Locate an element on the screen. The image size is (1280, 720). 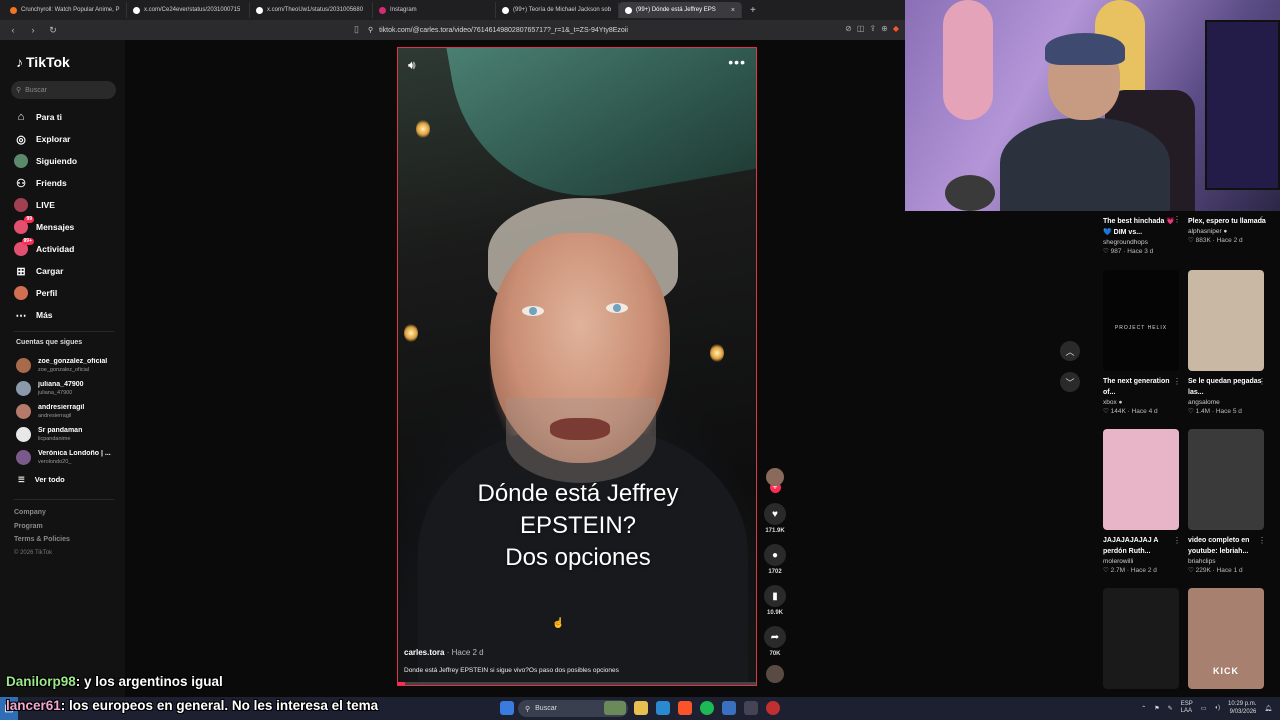
share-arrow-icon: ➦ is located at coordinates (775, 637).